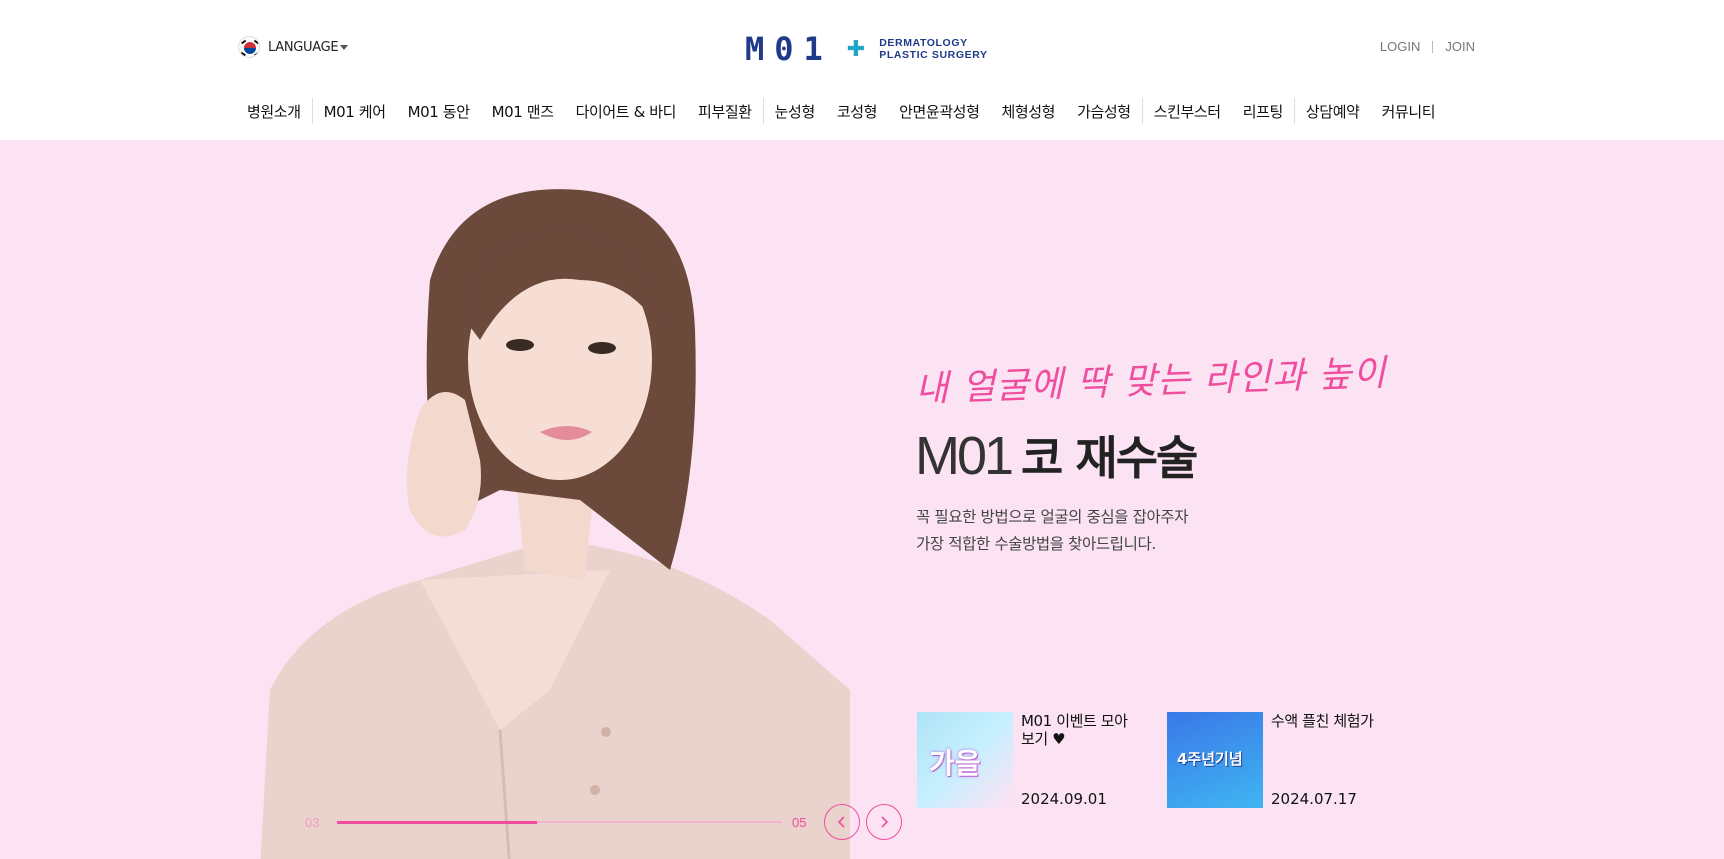 Image resolution: width=1724 pixels, height=859 pixels. What do you see at coordinates (559, 822) in the screenshot?
I see `slide-progress-bar` at bounding box center [559, 822].